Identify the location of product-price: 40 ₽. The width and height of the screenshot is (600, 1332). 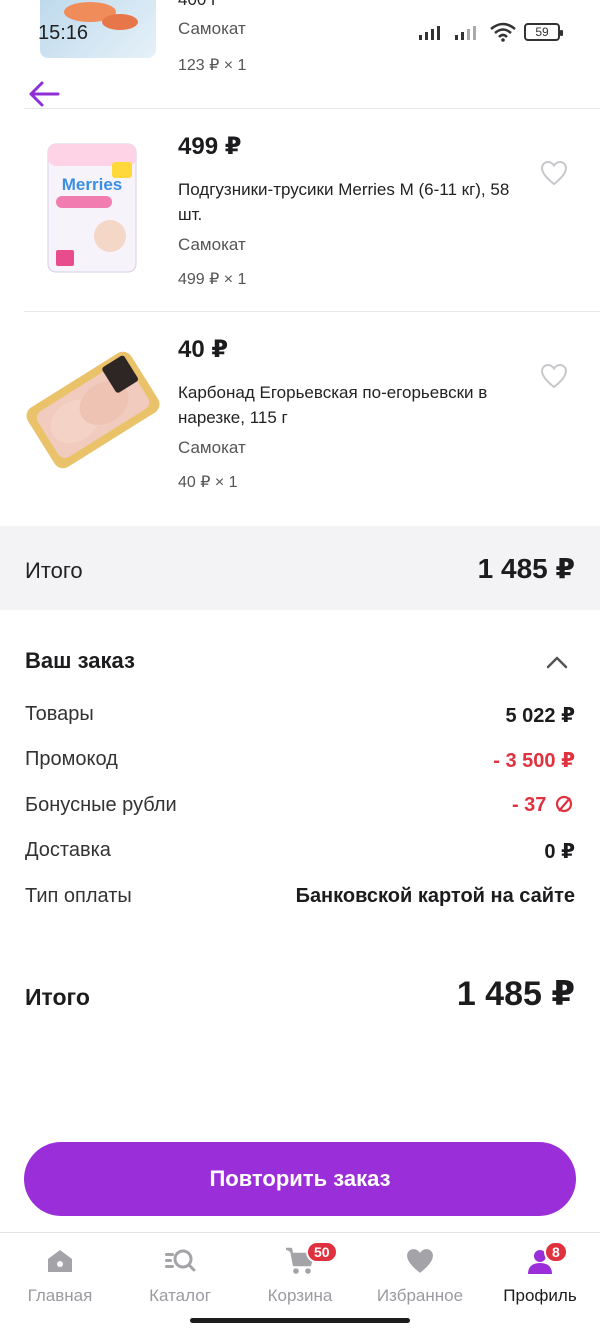
(203, 349).